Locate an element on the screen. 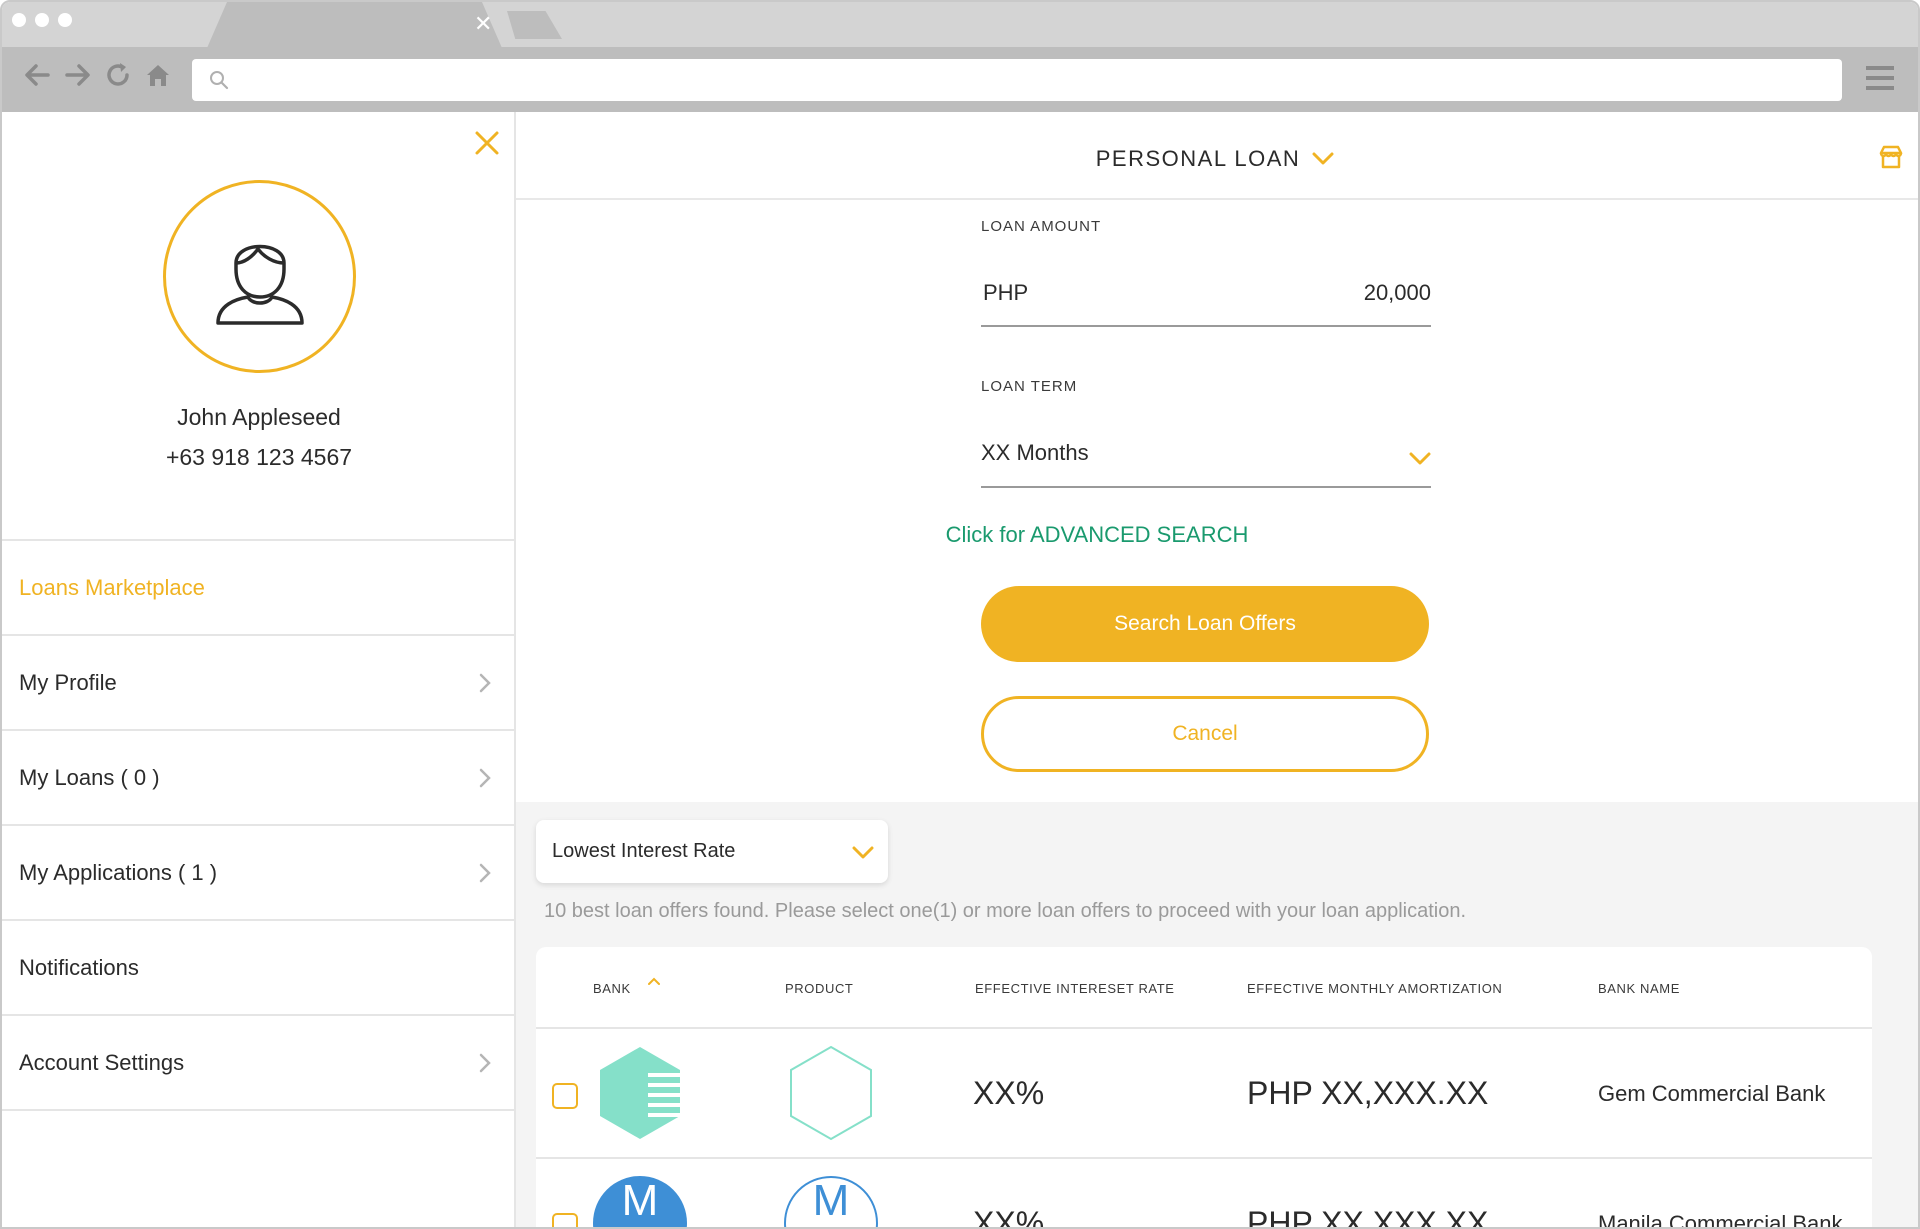  sort-value: Lowest Interest Rate is located at coordinates (644, 851).